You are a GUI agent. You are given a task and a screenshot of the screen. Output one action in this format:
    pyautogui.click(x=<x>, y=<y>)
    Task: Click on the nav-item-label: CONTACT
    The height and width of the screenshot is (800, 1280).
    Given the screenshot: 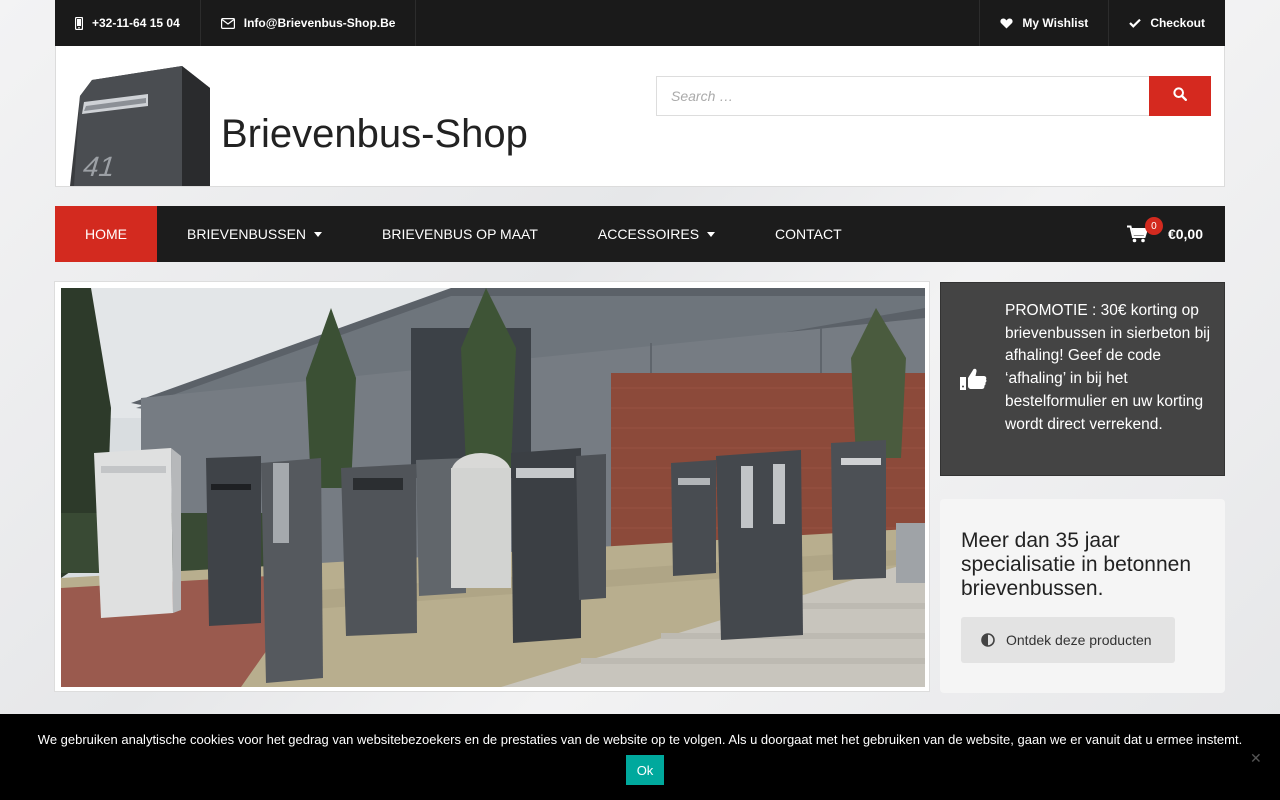 What is the action you would take?
    pyautogui.click(x=808, y=234)
    